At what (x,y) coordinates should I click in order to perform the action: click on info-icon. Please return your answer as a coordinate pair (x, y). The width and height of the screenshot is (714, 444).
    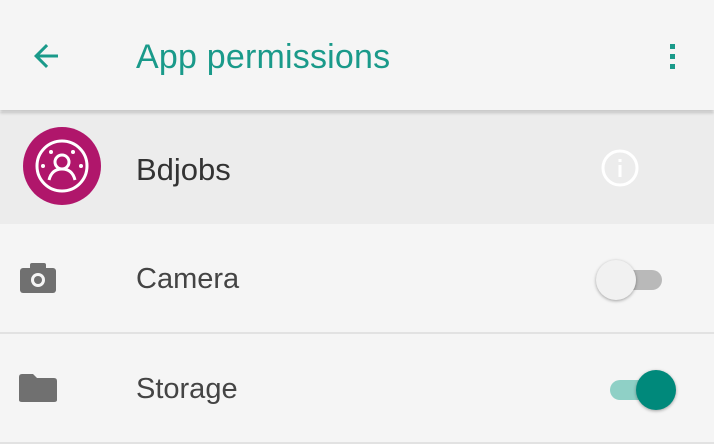
    Looking at the image, I should click on (620, 168).